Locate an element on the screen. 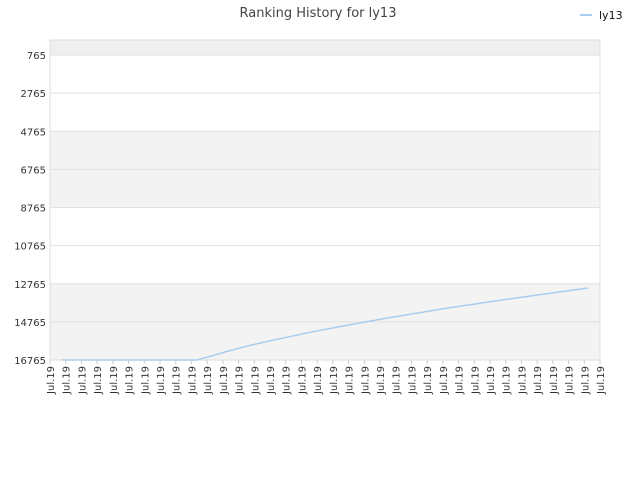 This screenshot has width=640, height=480. chart-title: Ranking History for ly13 is located at coordinates (318, 13).